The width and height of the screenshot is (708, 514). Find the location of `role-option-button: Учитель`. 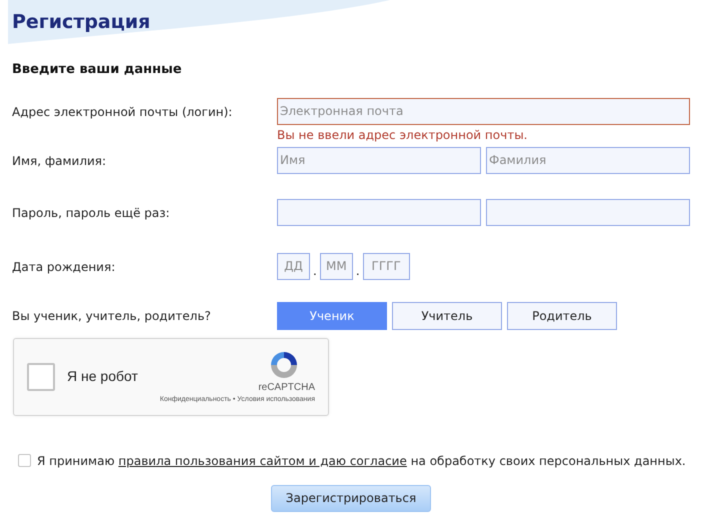

role-option-button: Учитель is located at coordinates (447, 316).